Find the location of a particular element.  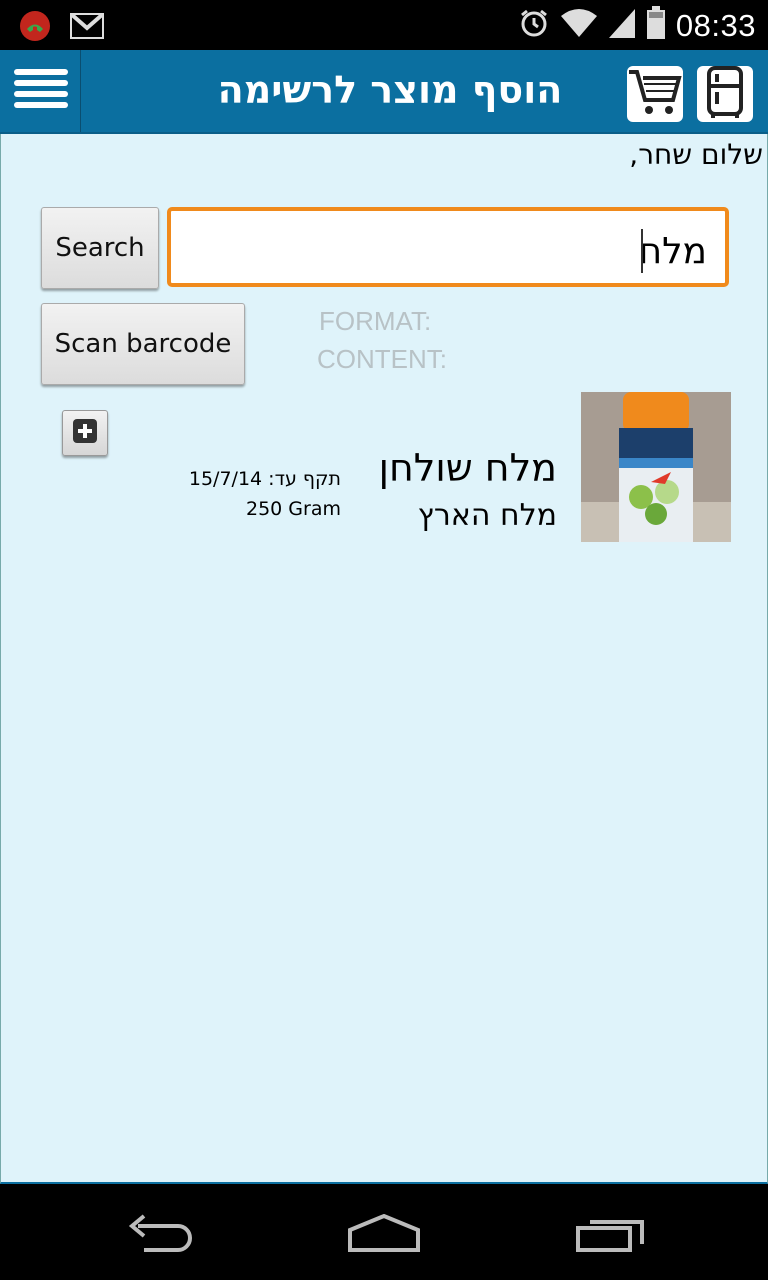

navigation-bar is located at coordinates (384, 1232).